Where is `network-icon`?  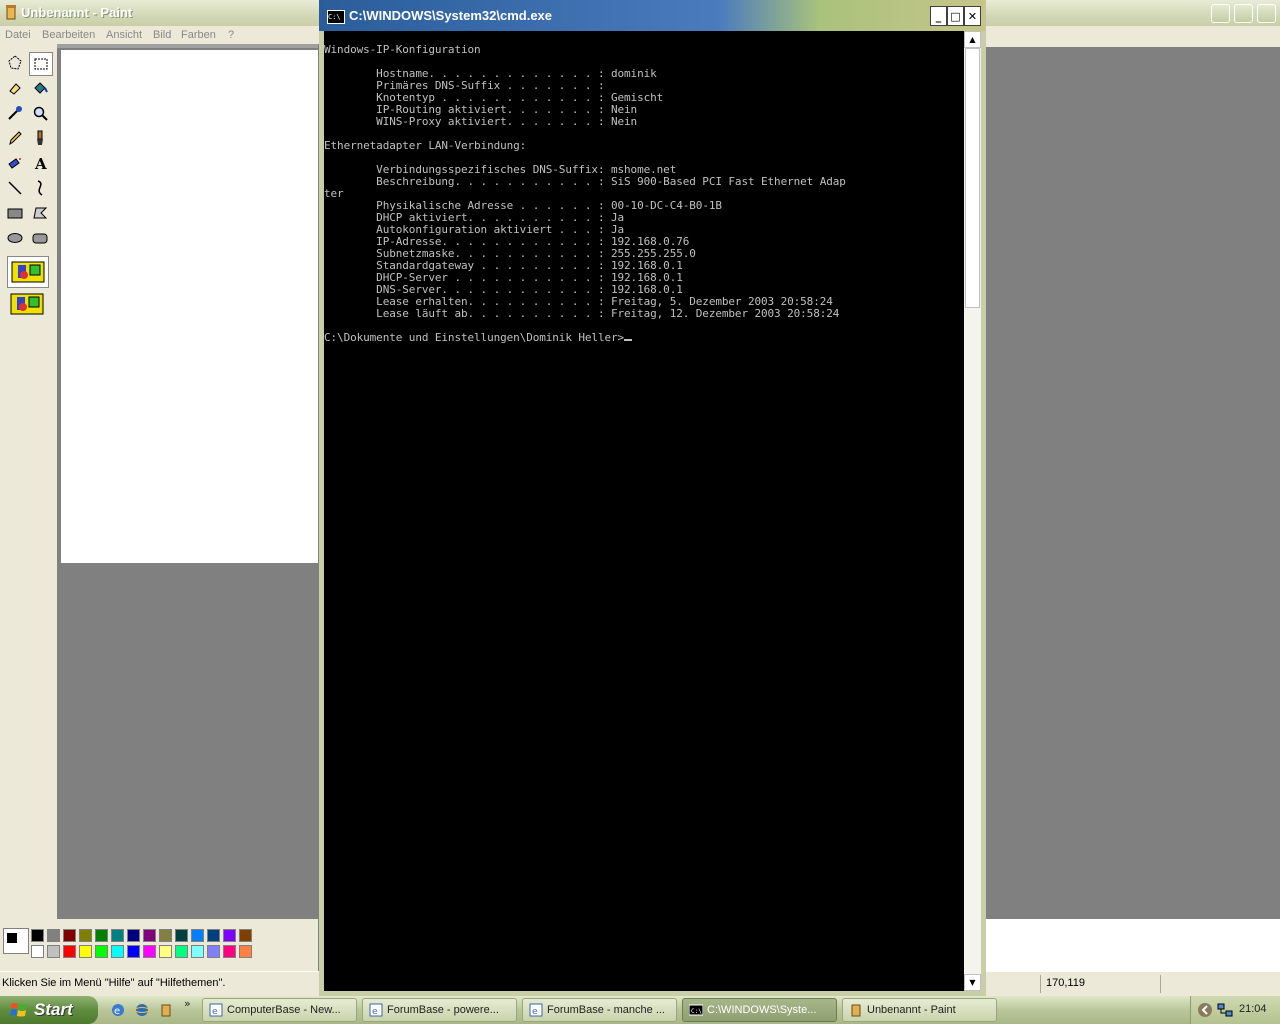
network-icon is located at coordinates (1225, 1010).